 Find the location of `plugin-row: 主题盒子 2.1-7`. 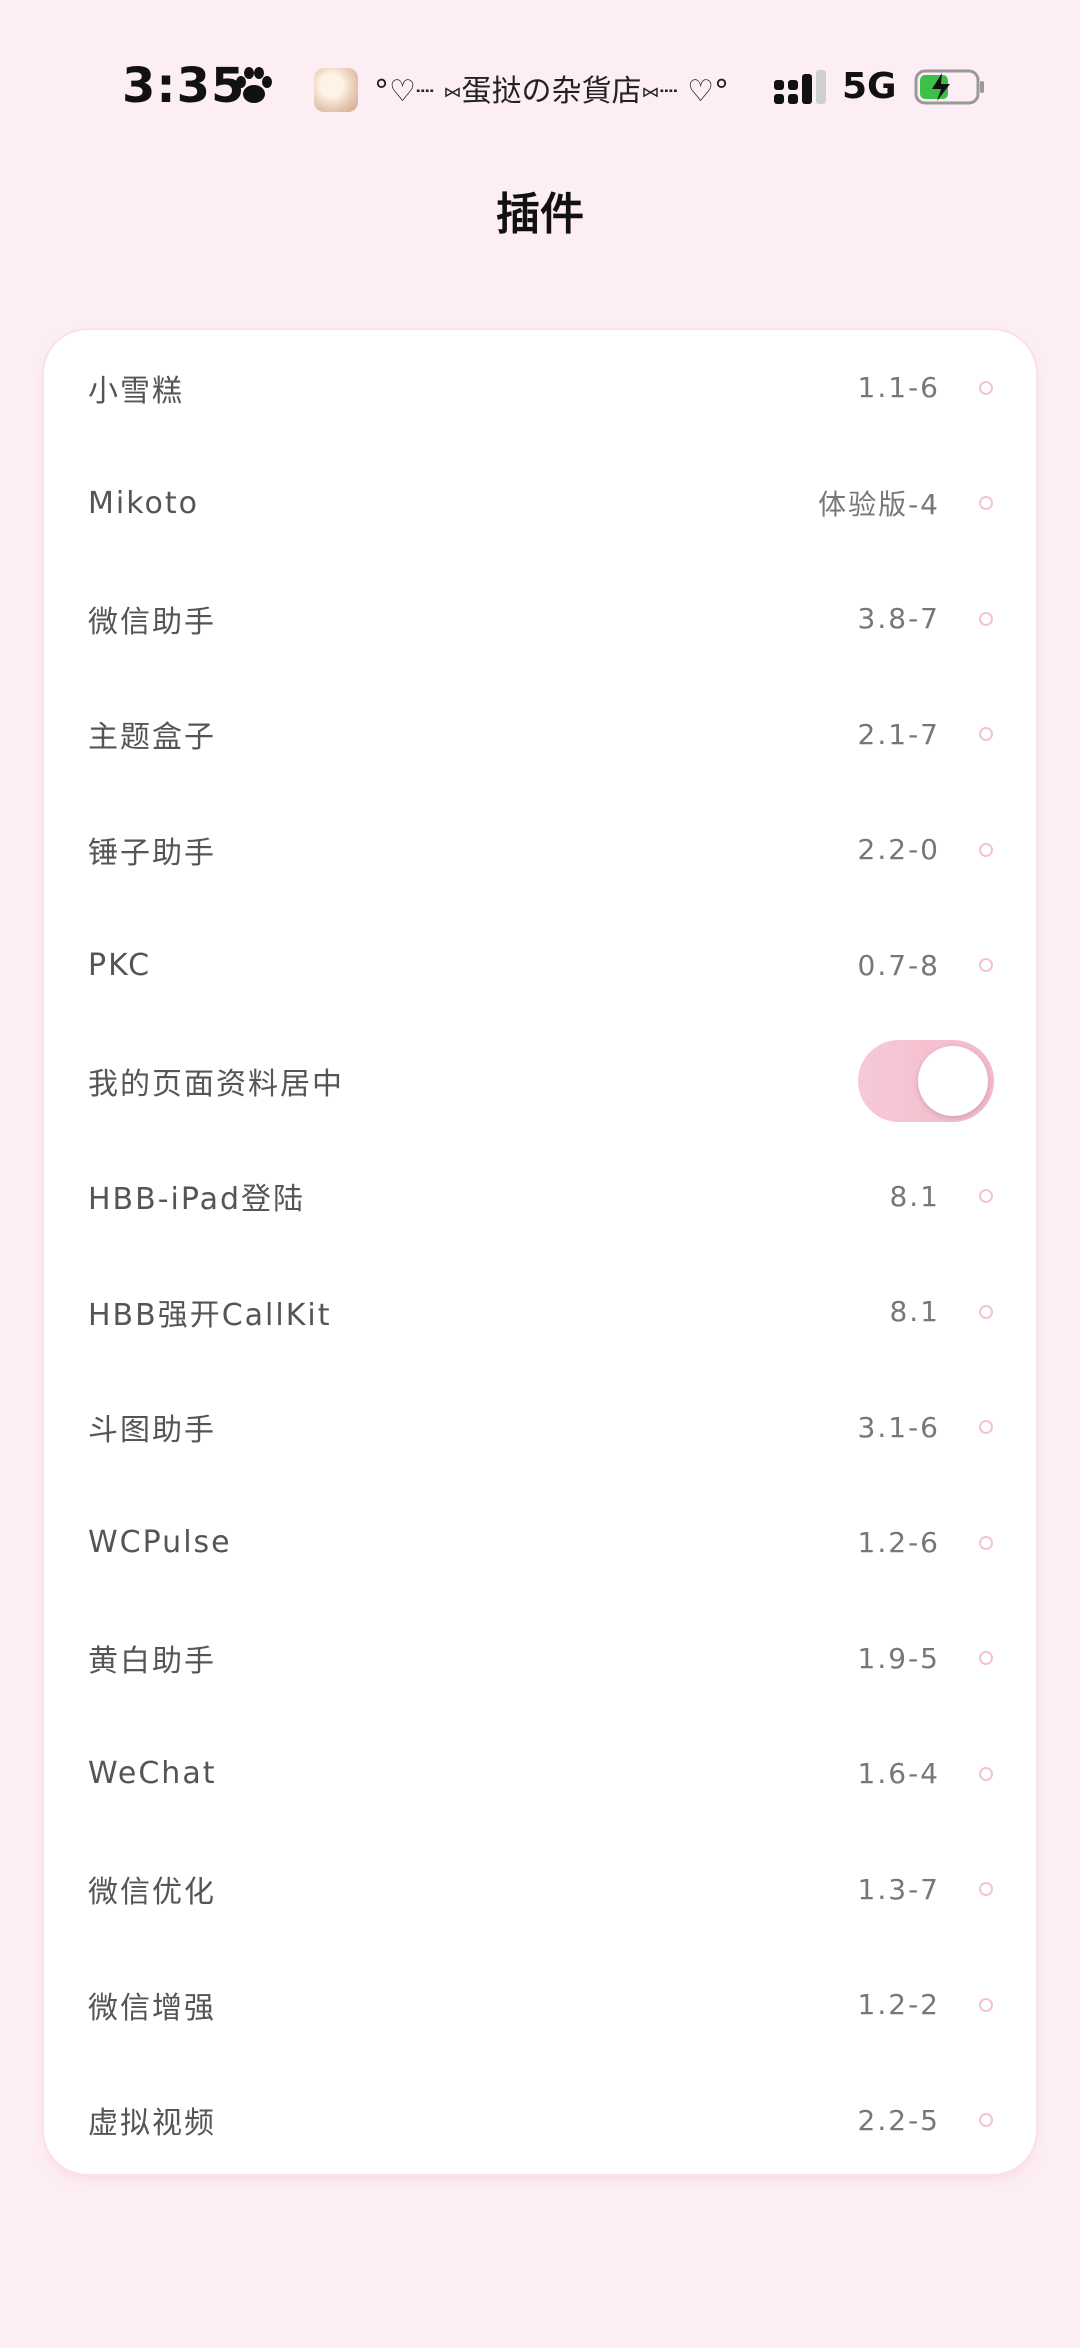

plugin-row: 主题盒子 2.1-7 is located at coordinates (540, 735).